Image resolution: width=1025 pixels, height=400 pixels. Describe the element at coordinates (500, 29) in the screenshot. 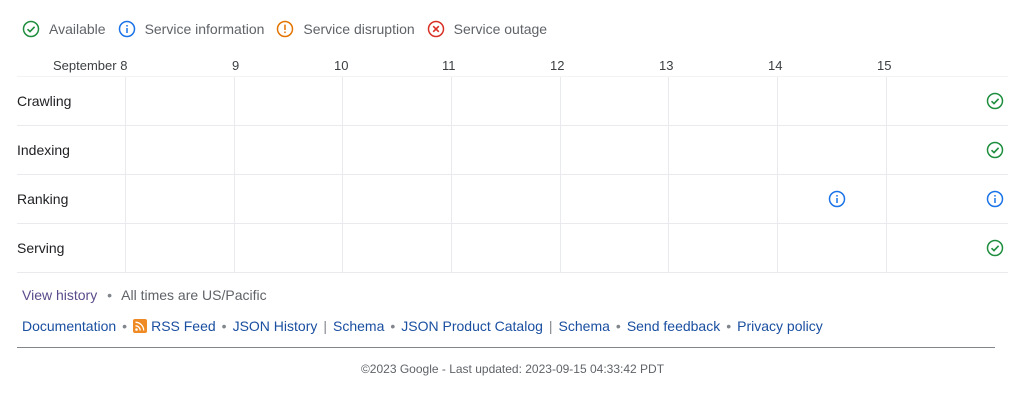

I see `legend-outage-label: Service outage` at that location.